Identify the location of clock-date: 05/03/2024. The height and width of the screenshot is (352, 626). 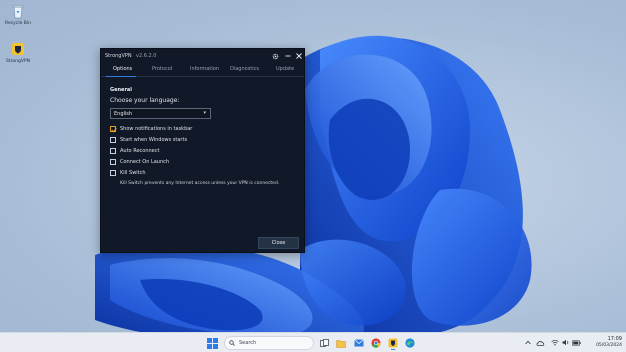
(609, 345).